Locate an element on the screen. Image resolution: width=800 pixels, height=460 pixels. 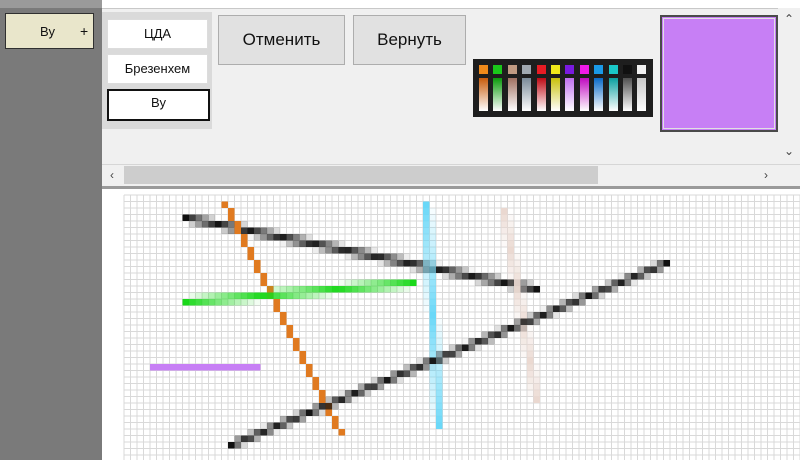
vertical-scrollbar: ⌃ ⌄ is located at coordinates (789, 86).